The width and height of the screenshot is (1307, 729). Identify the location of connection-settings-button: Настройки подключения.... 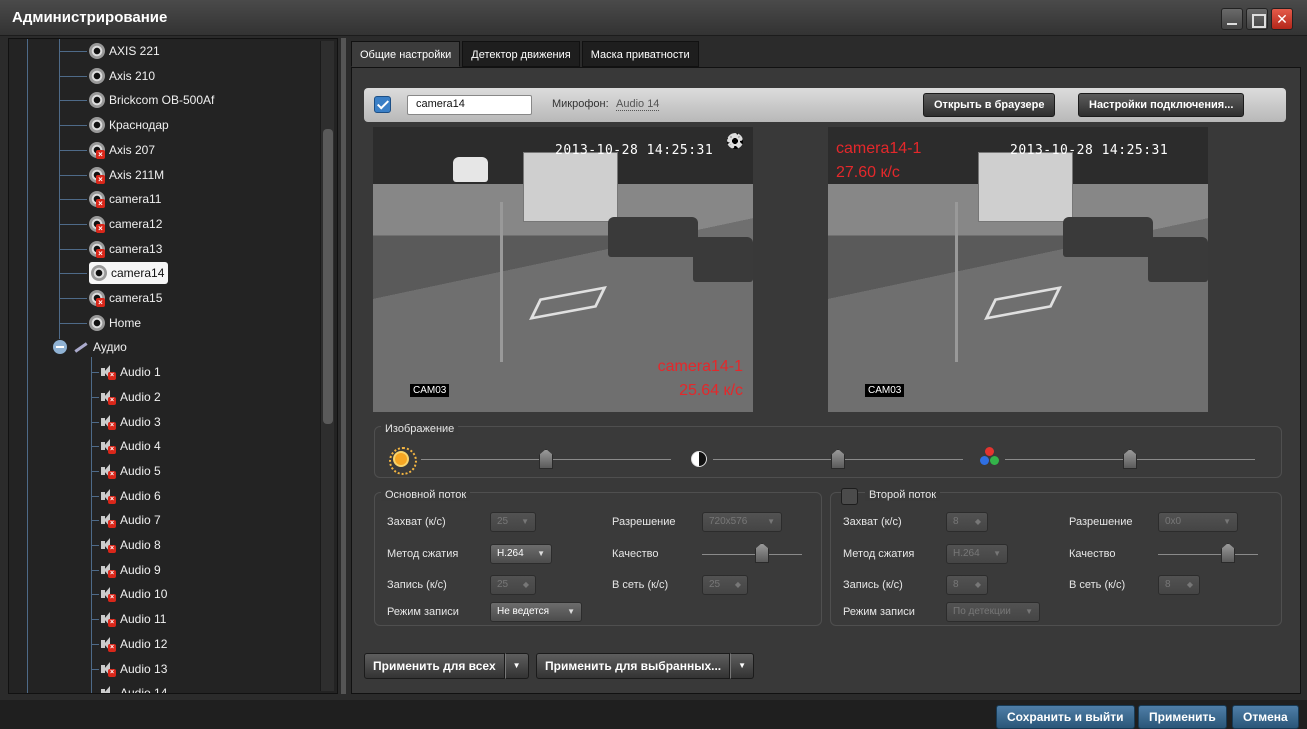
(1161, 105).